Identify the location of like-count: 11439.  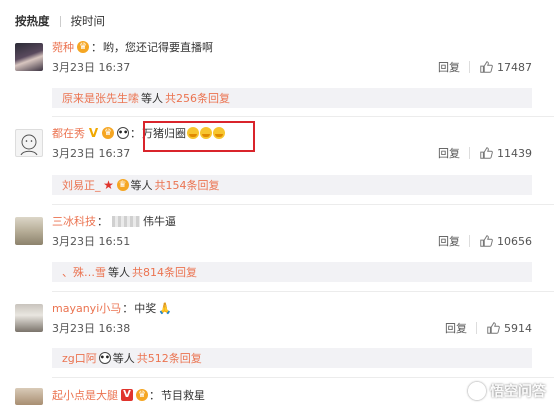
(514, 153).